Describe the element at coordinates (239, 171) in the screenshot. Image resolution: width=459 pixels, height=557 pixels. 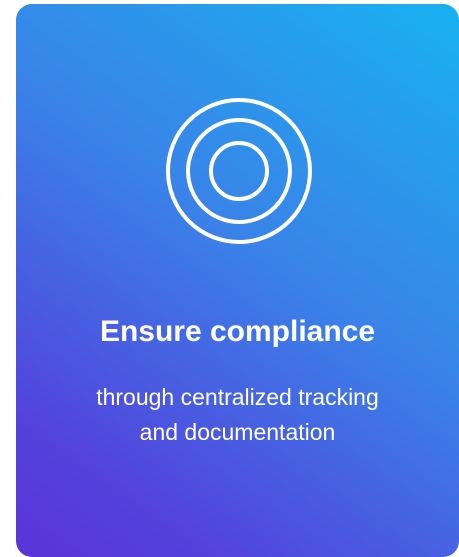
I see `target-icon` at that location.